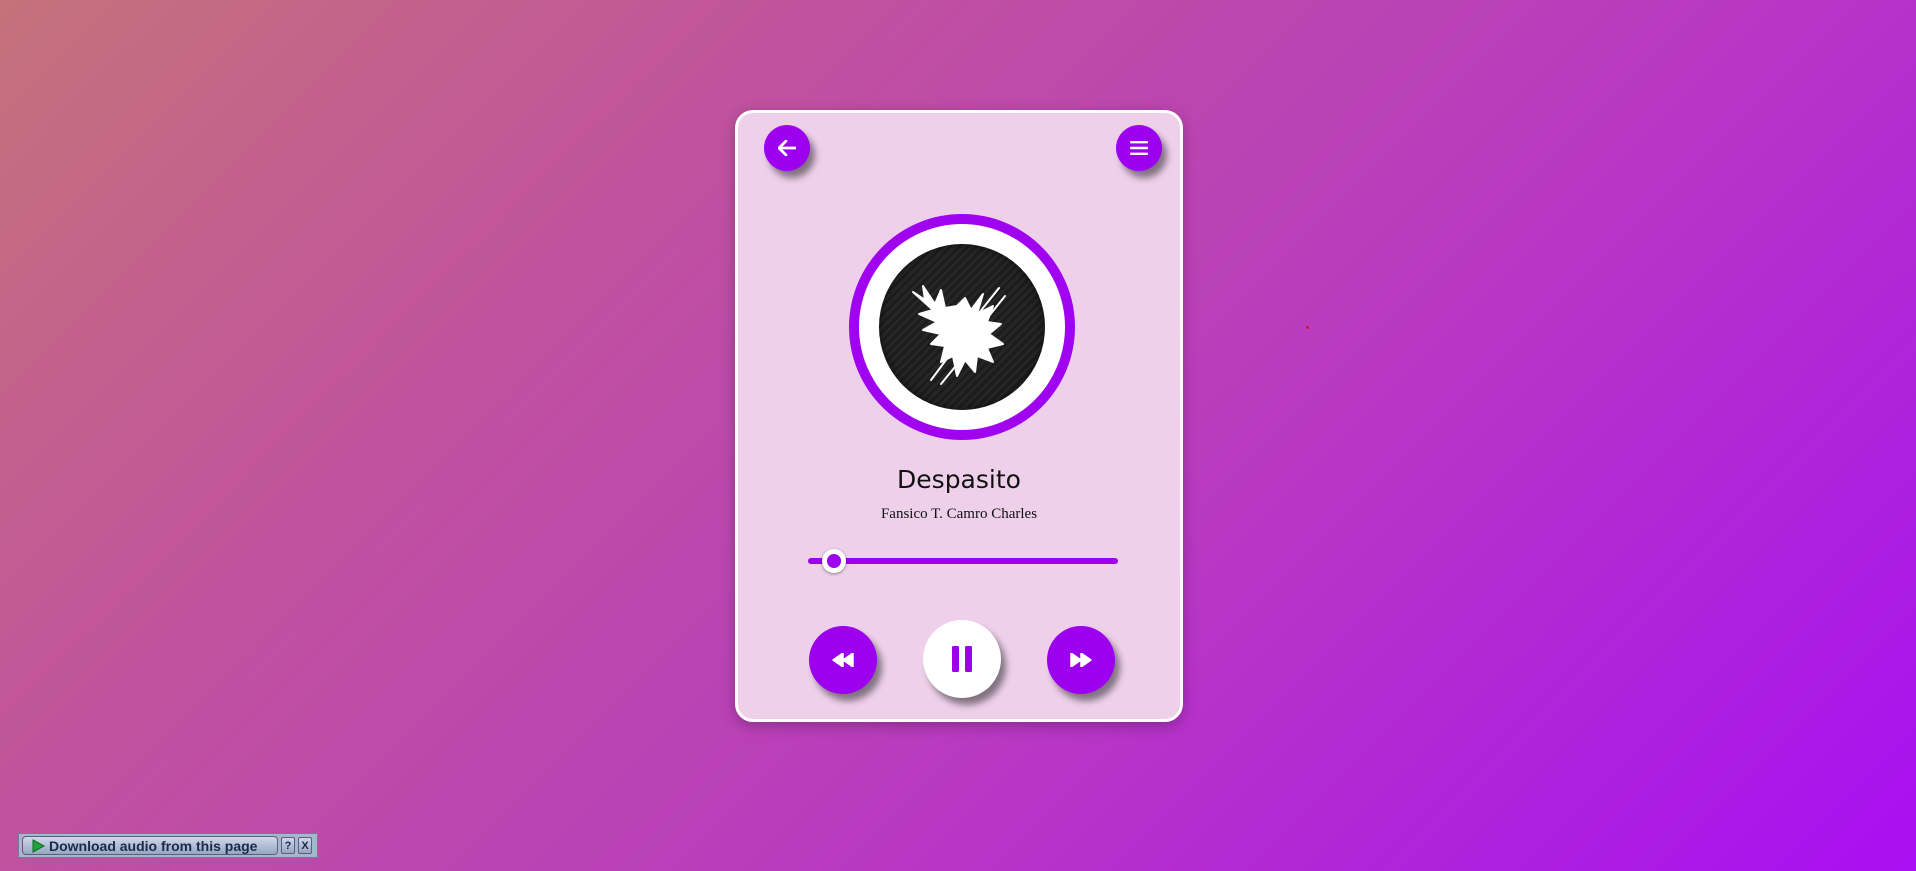 This screenshot has width=1916, height=871. I want to click on backward-icon, so click(843, 660).